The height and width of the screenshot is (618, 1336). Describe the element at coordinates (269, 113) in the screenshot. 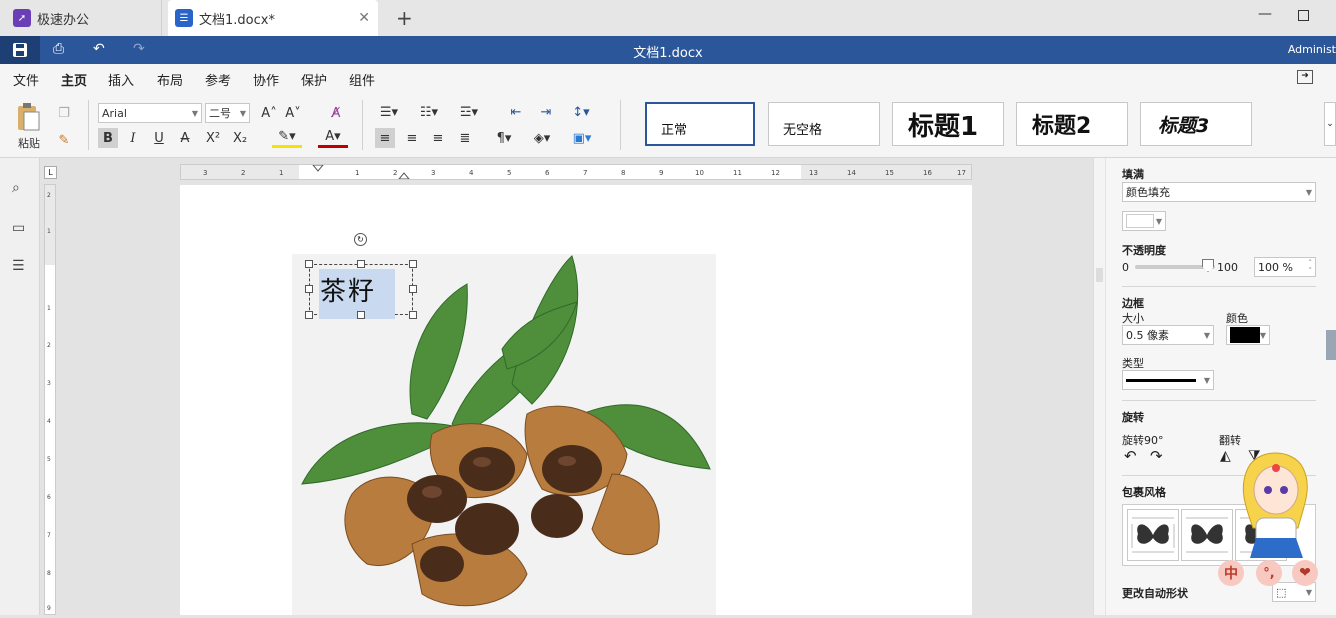

I see `grow-font-icon: A˄` at that location.